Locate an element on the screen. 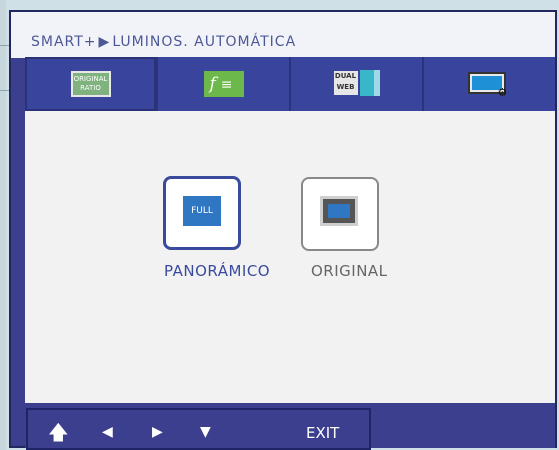  osd-header: SMART+ ▶ LUMINOS. AUTOMÁTICA is located at coordinates (283, 35).